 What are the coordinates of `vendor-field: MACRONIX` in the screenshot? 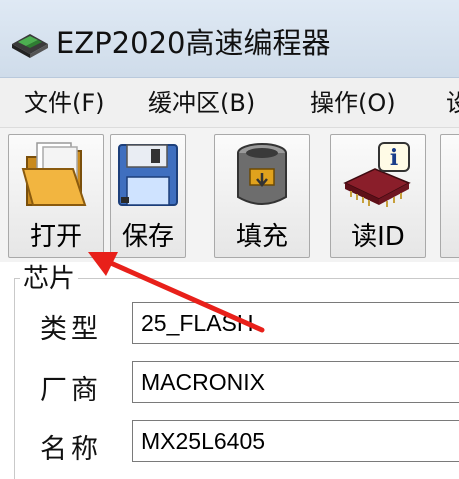 It's located at (295, 382).